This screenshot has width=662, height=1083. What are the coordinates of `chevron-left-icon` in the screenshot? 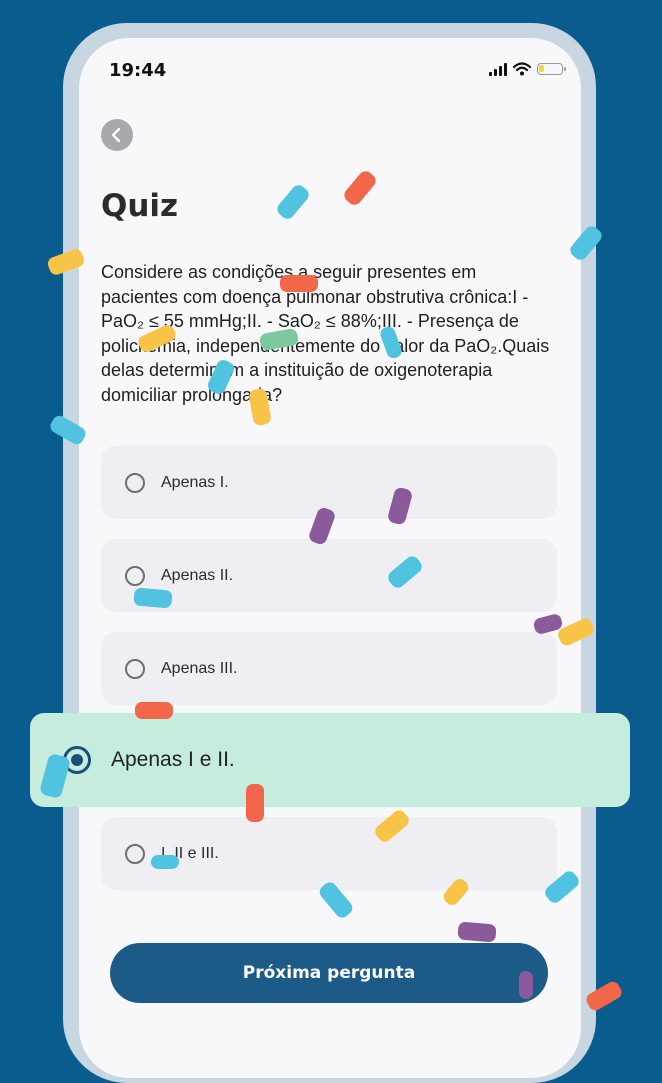 It's located at (116, 135).